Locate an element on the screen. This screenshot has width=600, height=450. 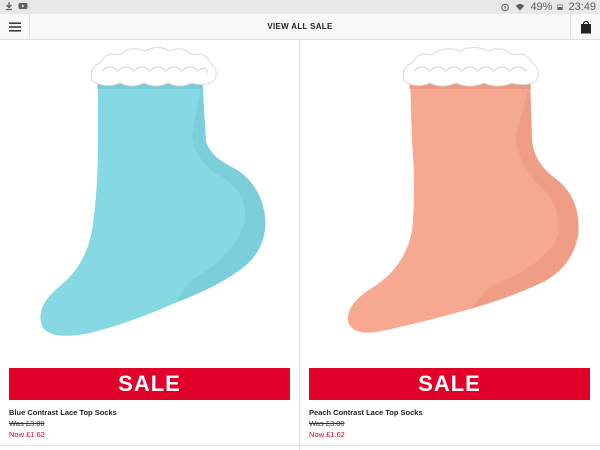
product-name: Blue Contrast Lace Top Socks is located at coordinates (63, 412).